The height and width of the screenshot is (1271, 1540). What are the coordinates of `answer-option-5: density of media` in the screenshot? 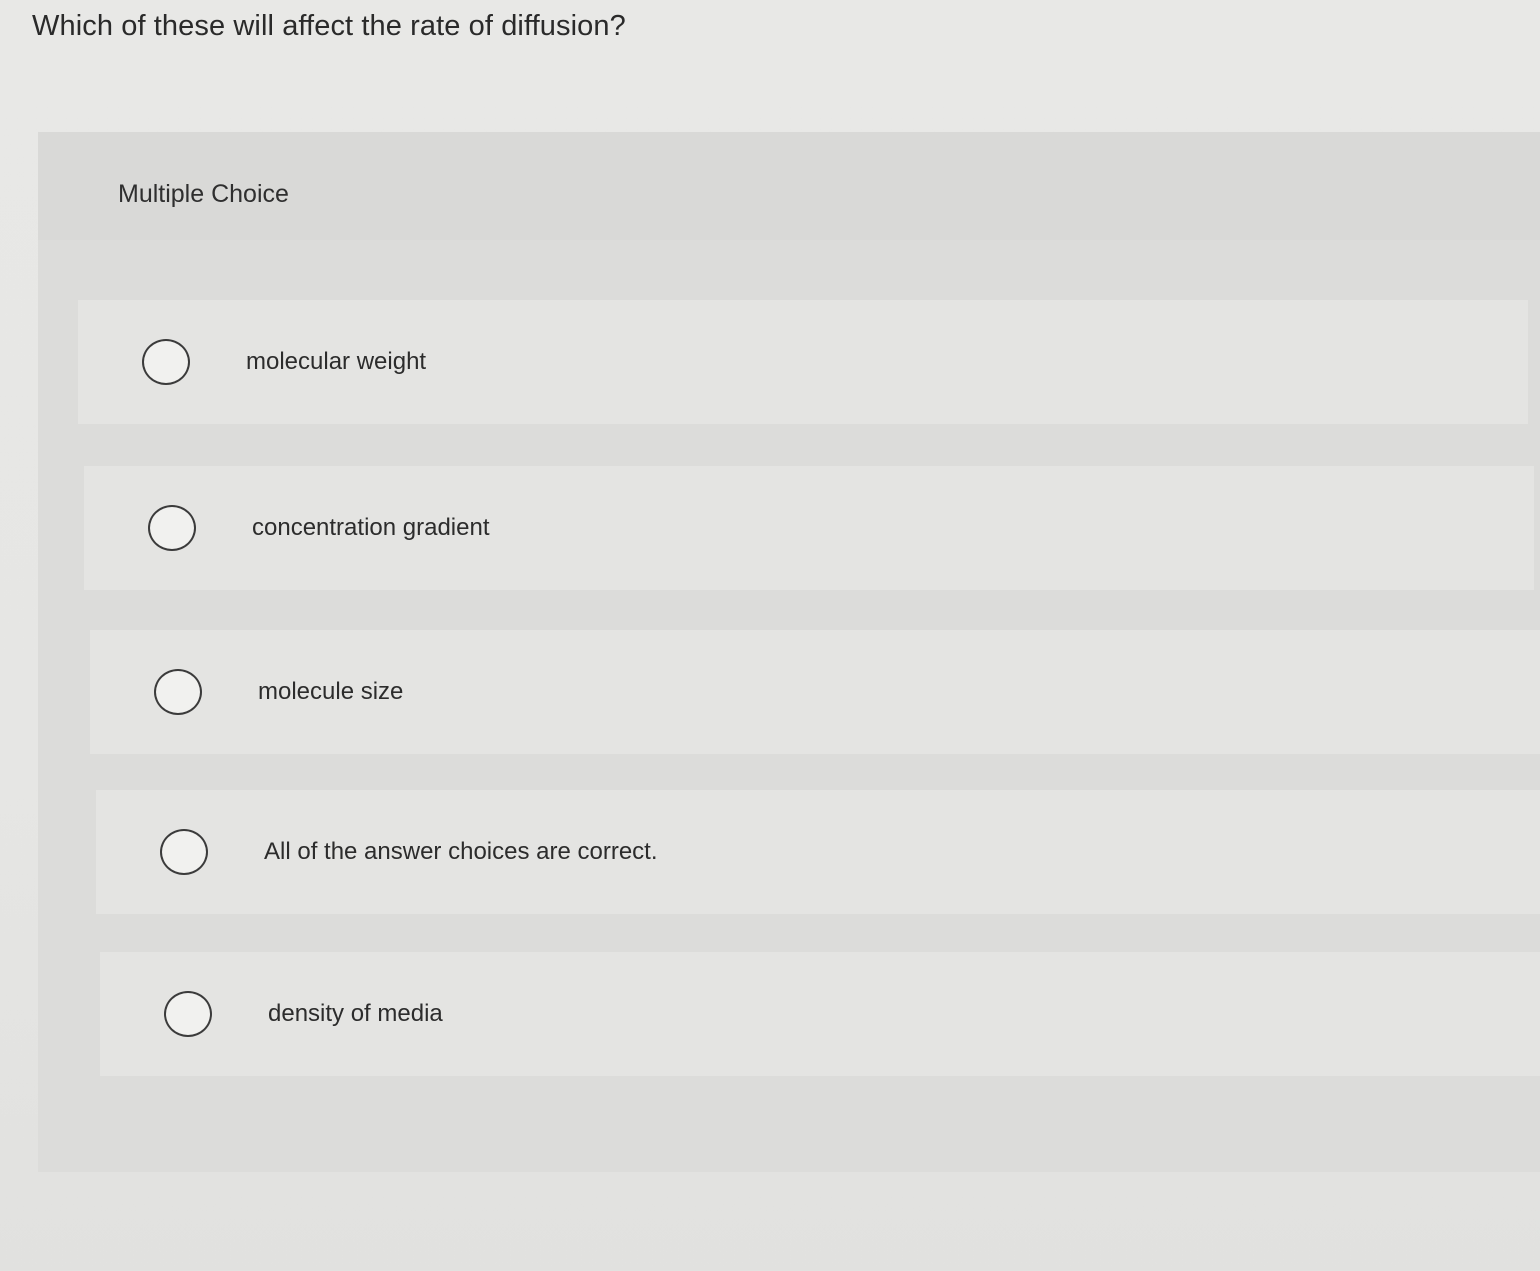 It's located at (820, 1014).